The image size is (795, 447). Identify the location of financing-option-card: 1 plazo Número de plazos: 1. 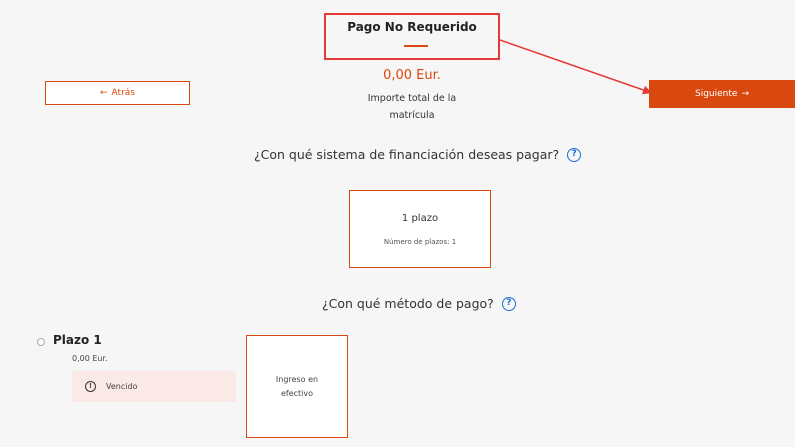
(420, 229).